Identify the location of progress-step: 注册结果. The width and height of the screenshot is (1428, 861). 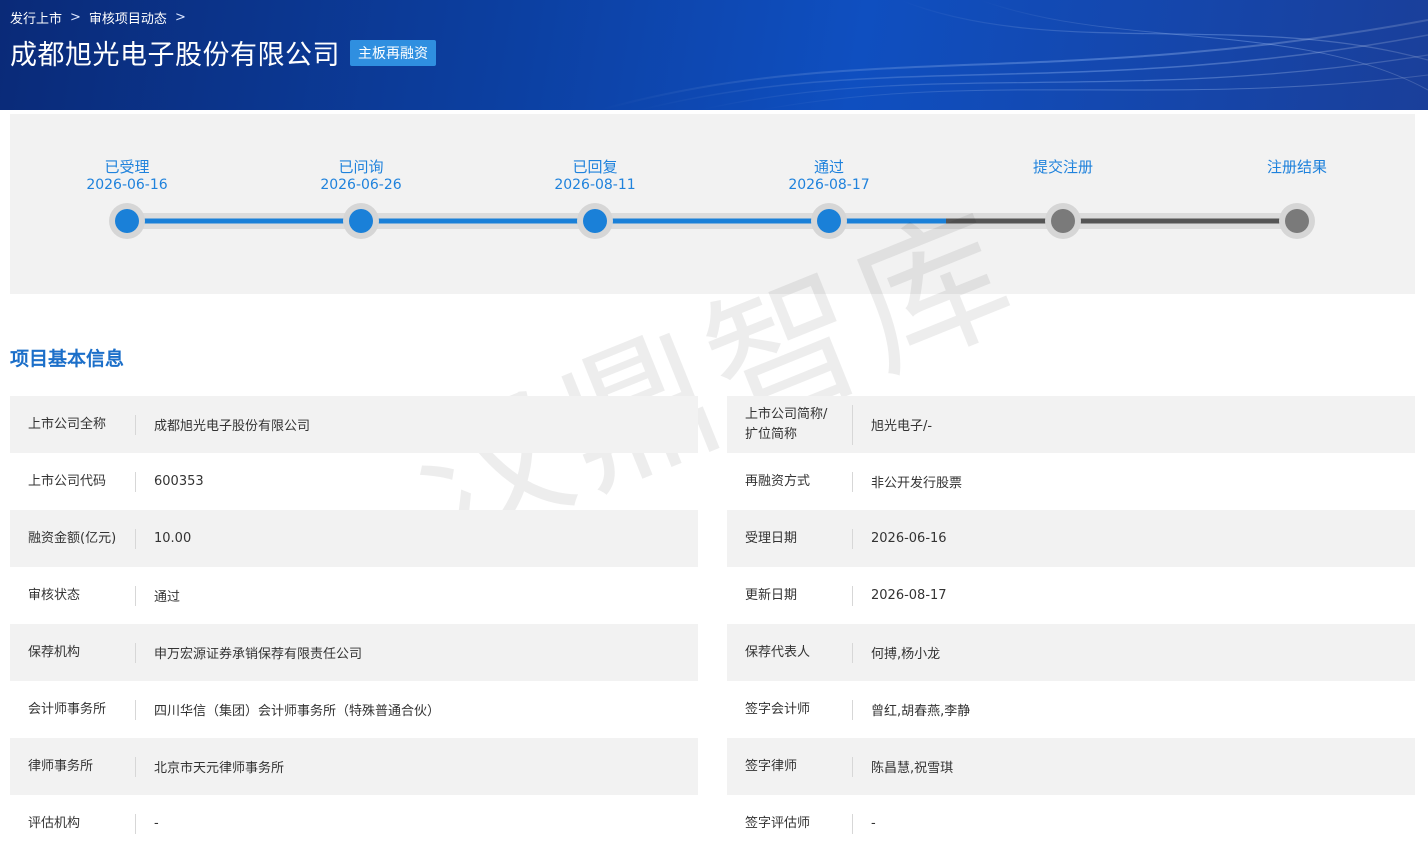
(1297, 167).